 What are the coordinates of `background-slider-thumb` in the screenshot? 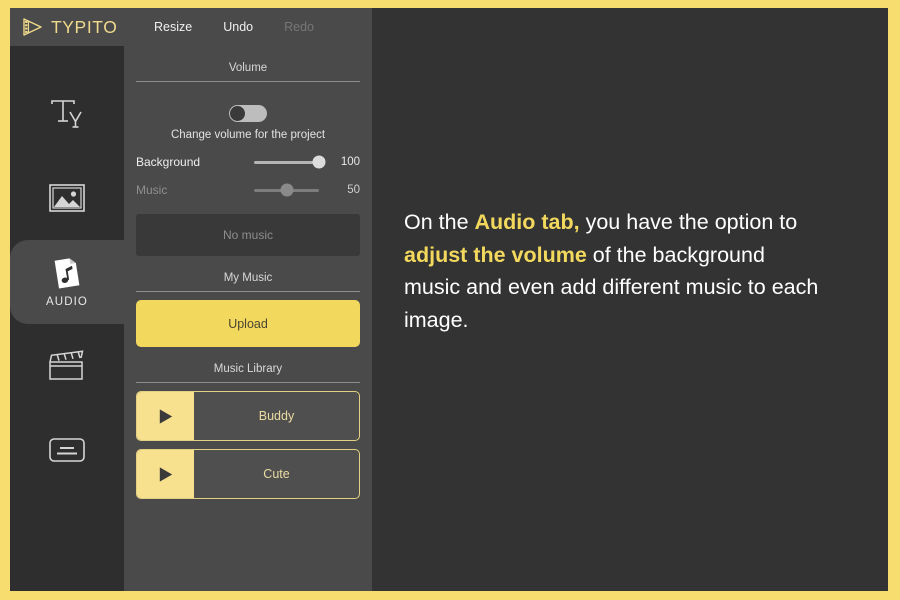 It's located at (319, 162).